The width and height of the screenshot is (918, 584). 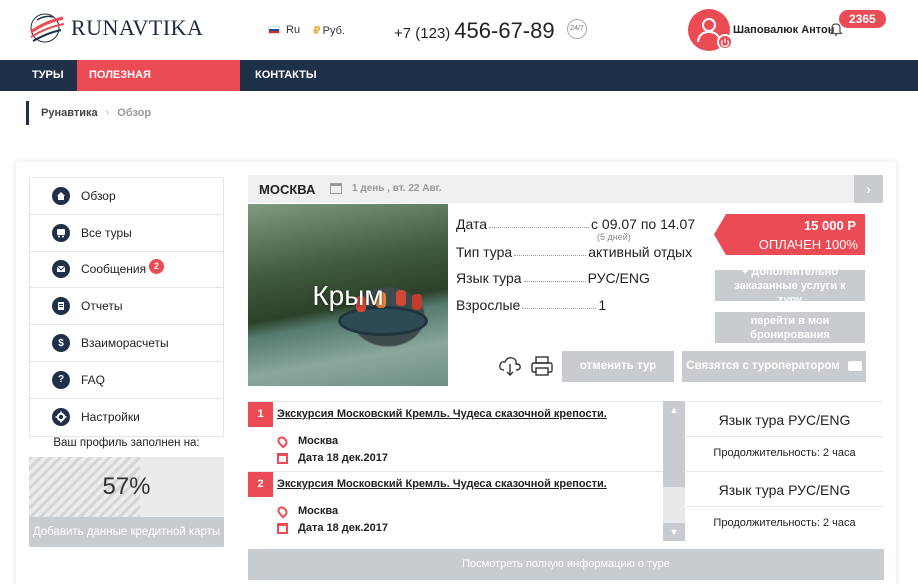 I want to click on detail-tour-language: Язык тура РУС/ENG, so click(x=581, y=278).